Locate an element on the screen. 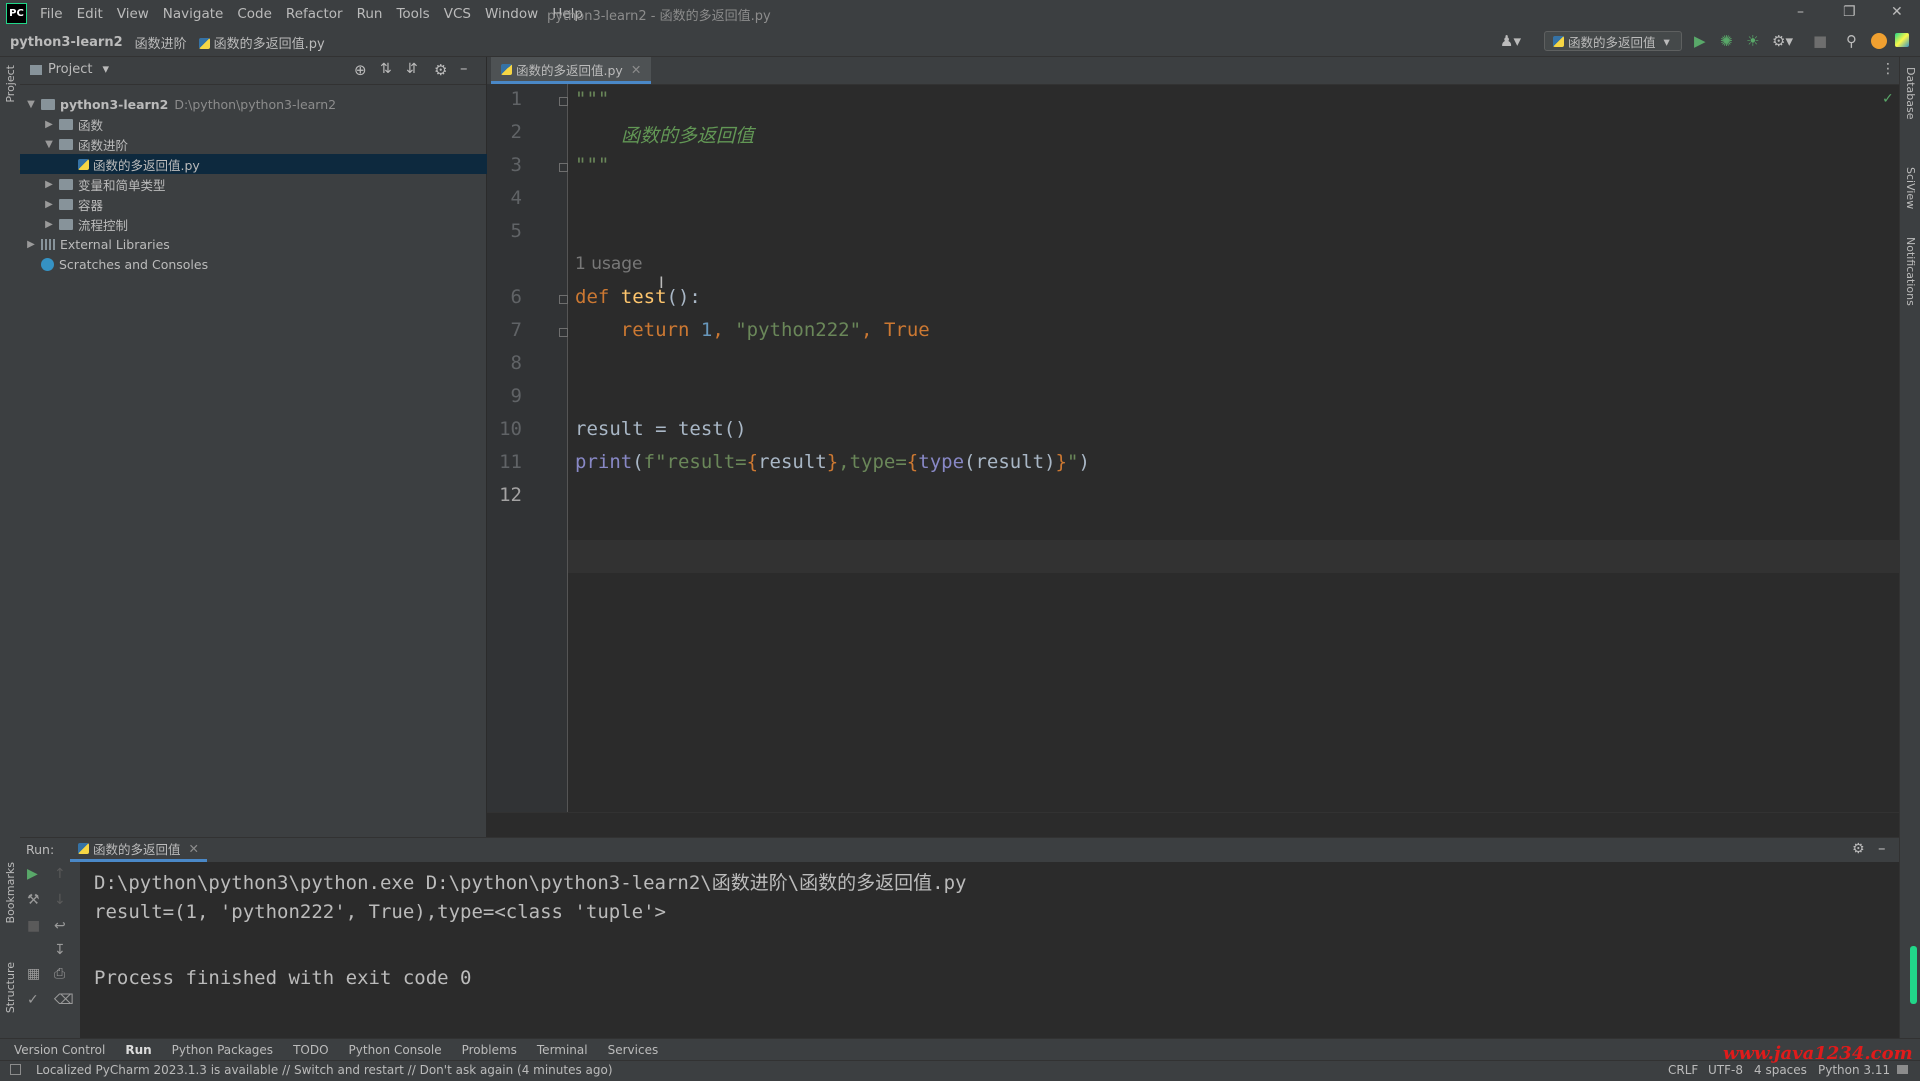 This screenshot has width=1920, height=1081. editor-tab: 函数的多返回值.py ✕ is located at coordinates (571, 70).